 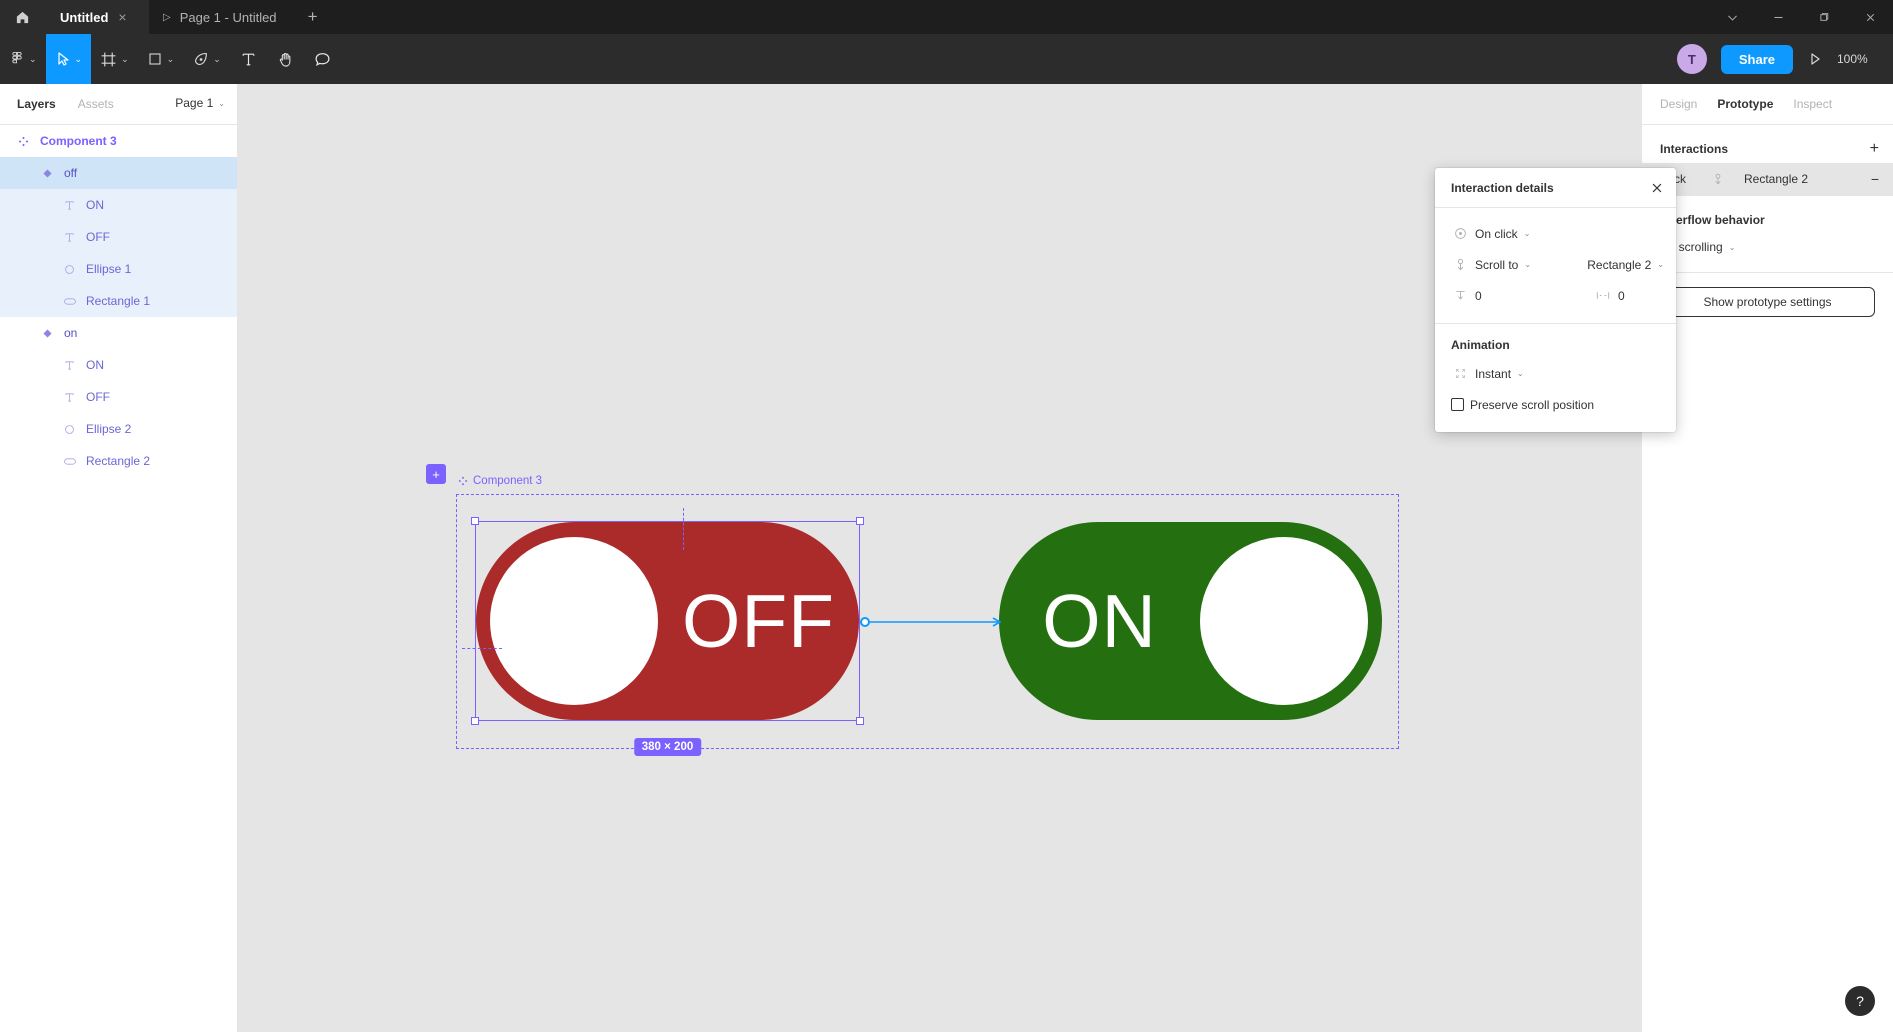 I want to click on trigger-label: On click, so click(x=1496, y=233).